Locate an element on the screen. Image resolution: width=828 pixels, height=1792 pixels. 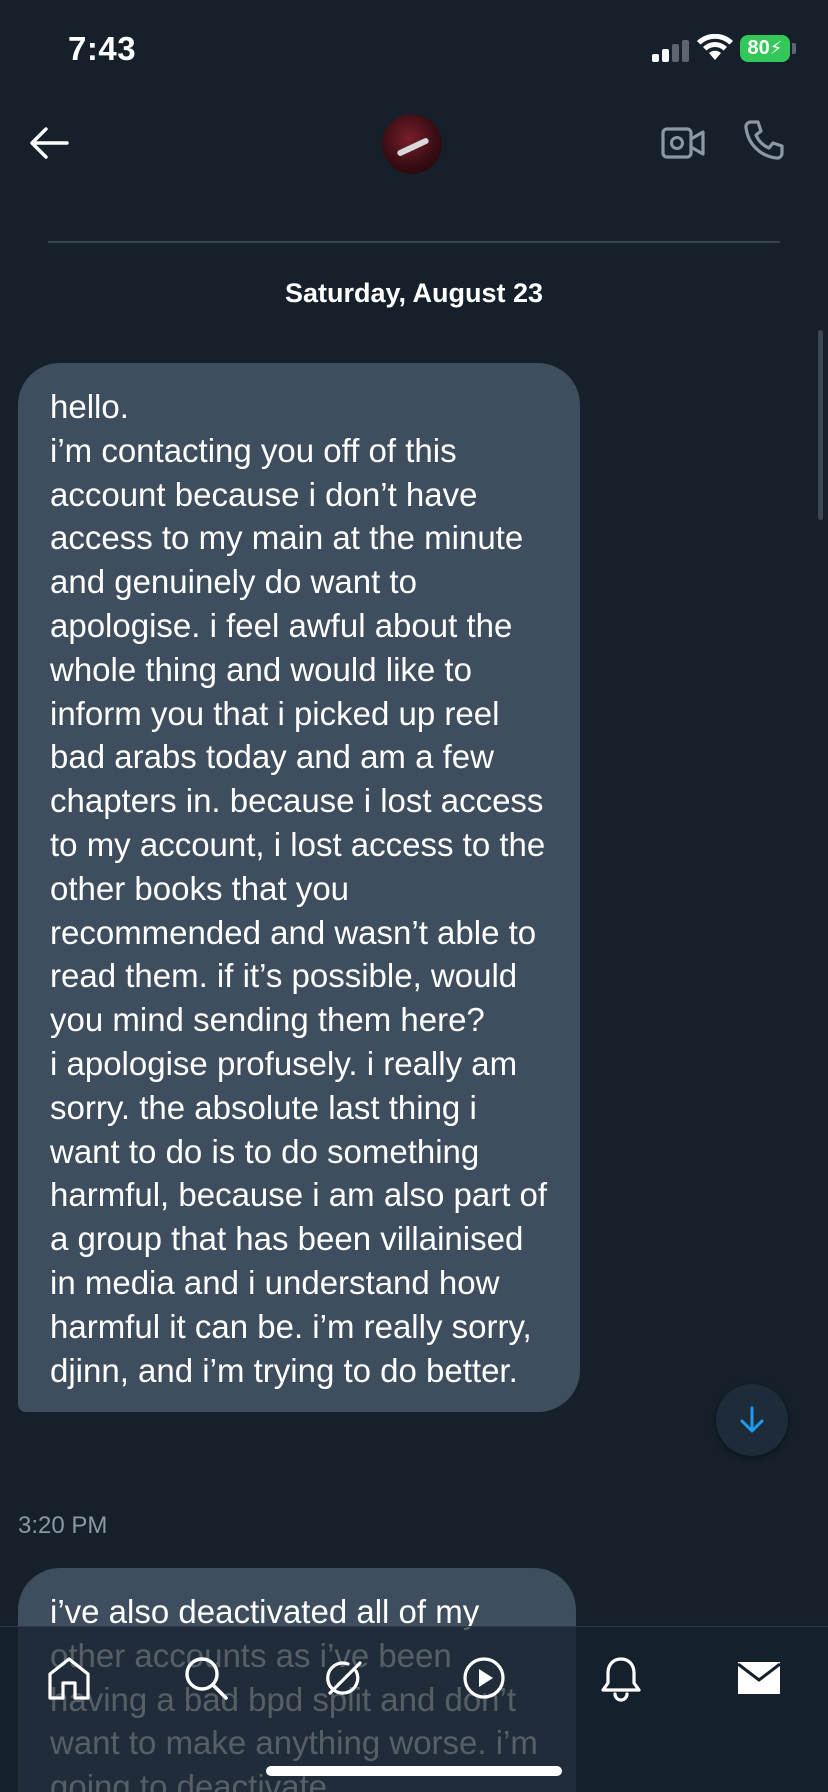
arrow-down-icon is located at coordinates (752, 1419).